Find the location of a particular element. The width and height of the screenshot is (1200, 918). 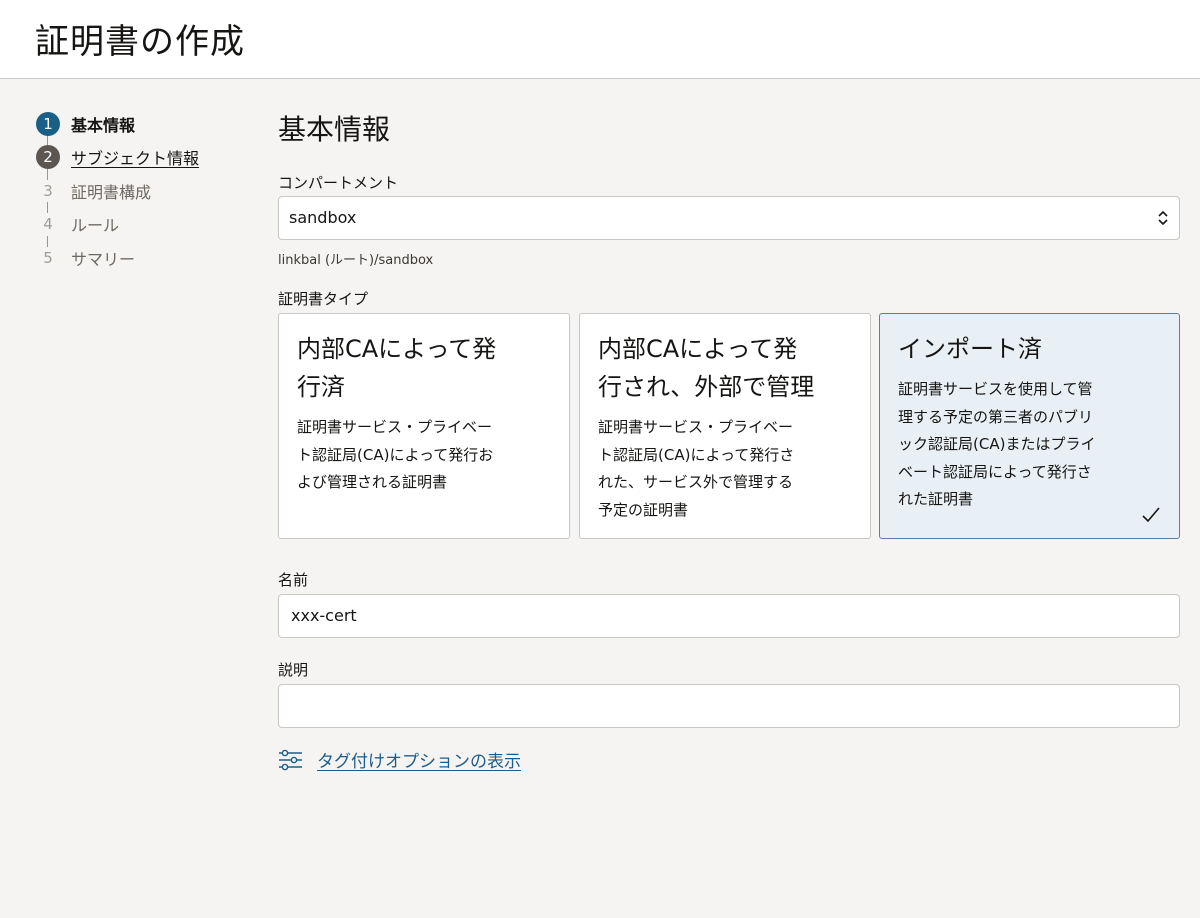

step-label: サマリー is located at coordinates (103, 259).